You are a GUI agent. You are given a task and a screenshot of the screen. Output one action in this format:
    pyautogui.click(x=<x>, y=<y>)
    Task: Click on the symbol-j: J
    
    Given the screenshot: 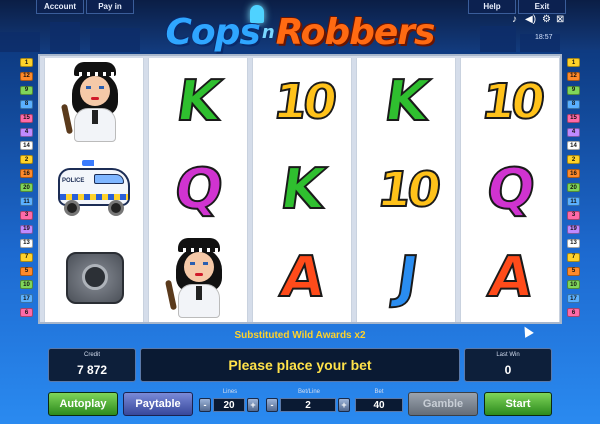 What is the action you would take?
    pyautogui.click(x=407, y=277)
    